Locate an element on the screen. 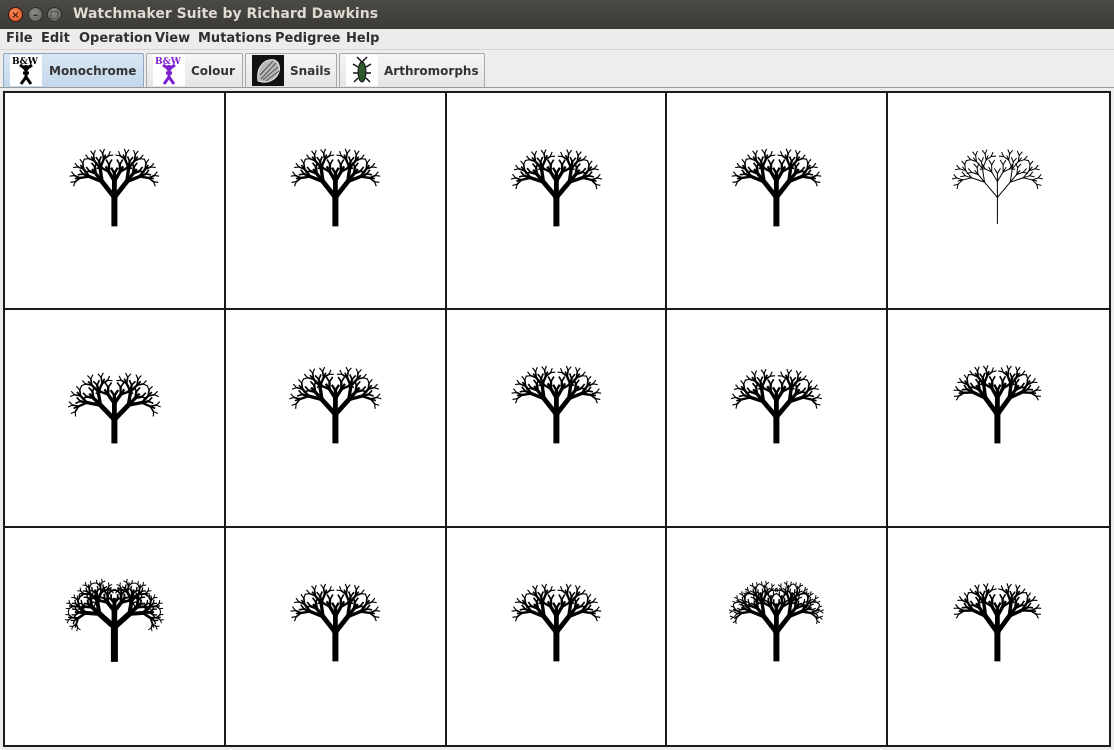 Image resolution: width=1114 pixels, height=750 pixels. close-window-button: × is located at coordinates (15, 14).